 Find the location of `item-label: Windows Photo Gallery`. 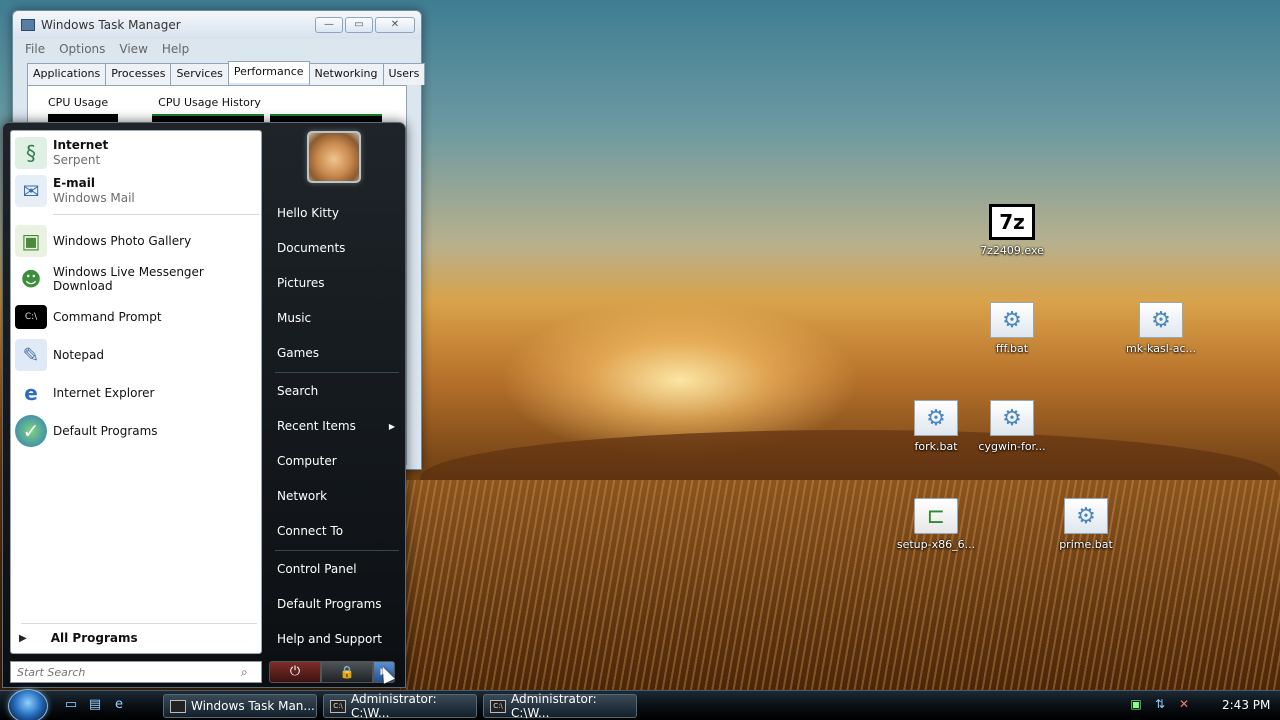

item-label: Windows Photo Gallery is located at coordinates (122, 241).